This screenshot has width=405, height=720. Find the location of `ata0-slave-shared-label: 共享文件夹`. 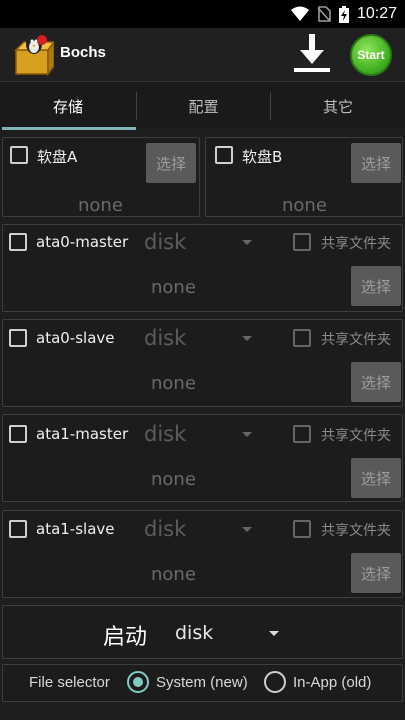

ata0-slave-shared-label: 共享文件夹 is located at coordinates (356, 340).